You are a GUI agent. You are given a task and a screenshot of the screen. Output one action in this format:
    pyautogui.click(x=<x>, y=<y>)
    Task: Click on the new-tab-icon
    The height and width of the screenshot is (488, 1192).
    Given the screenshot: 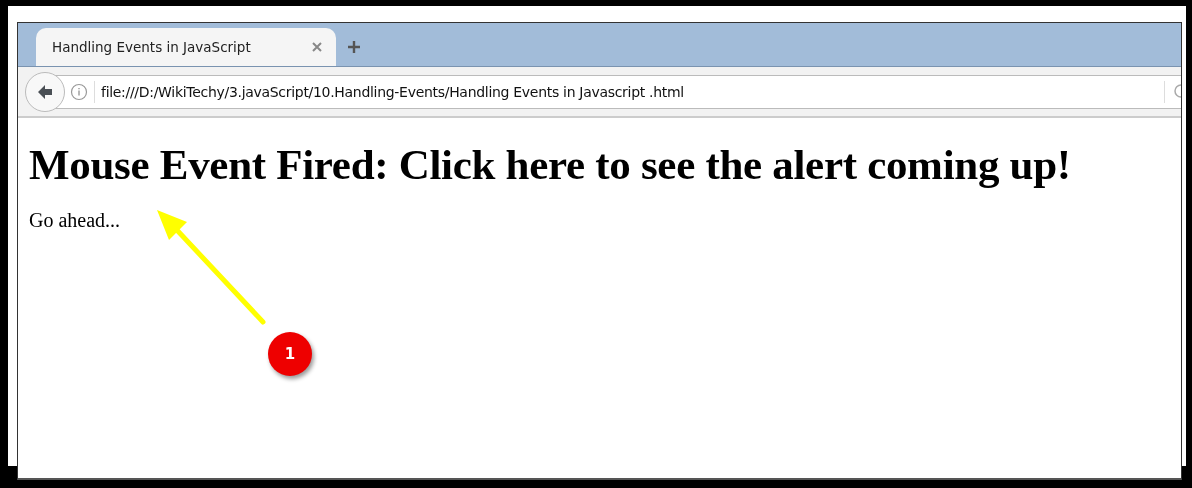 What is the action you would take?
    pyautogui.click(x=354, y=46)
    